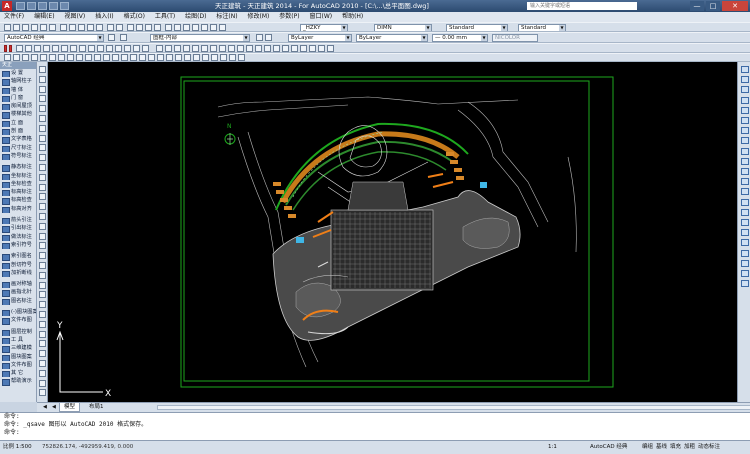 This screenshot has height=454, width=750. I want to click on publish-icon, so click(52, 27).